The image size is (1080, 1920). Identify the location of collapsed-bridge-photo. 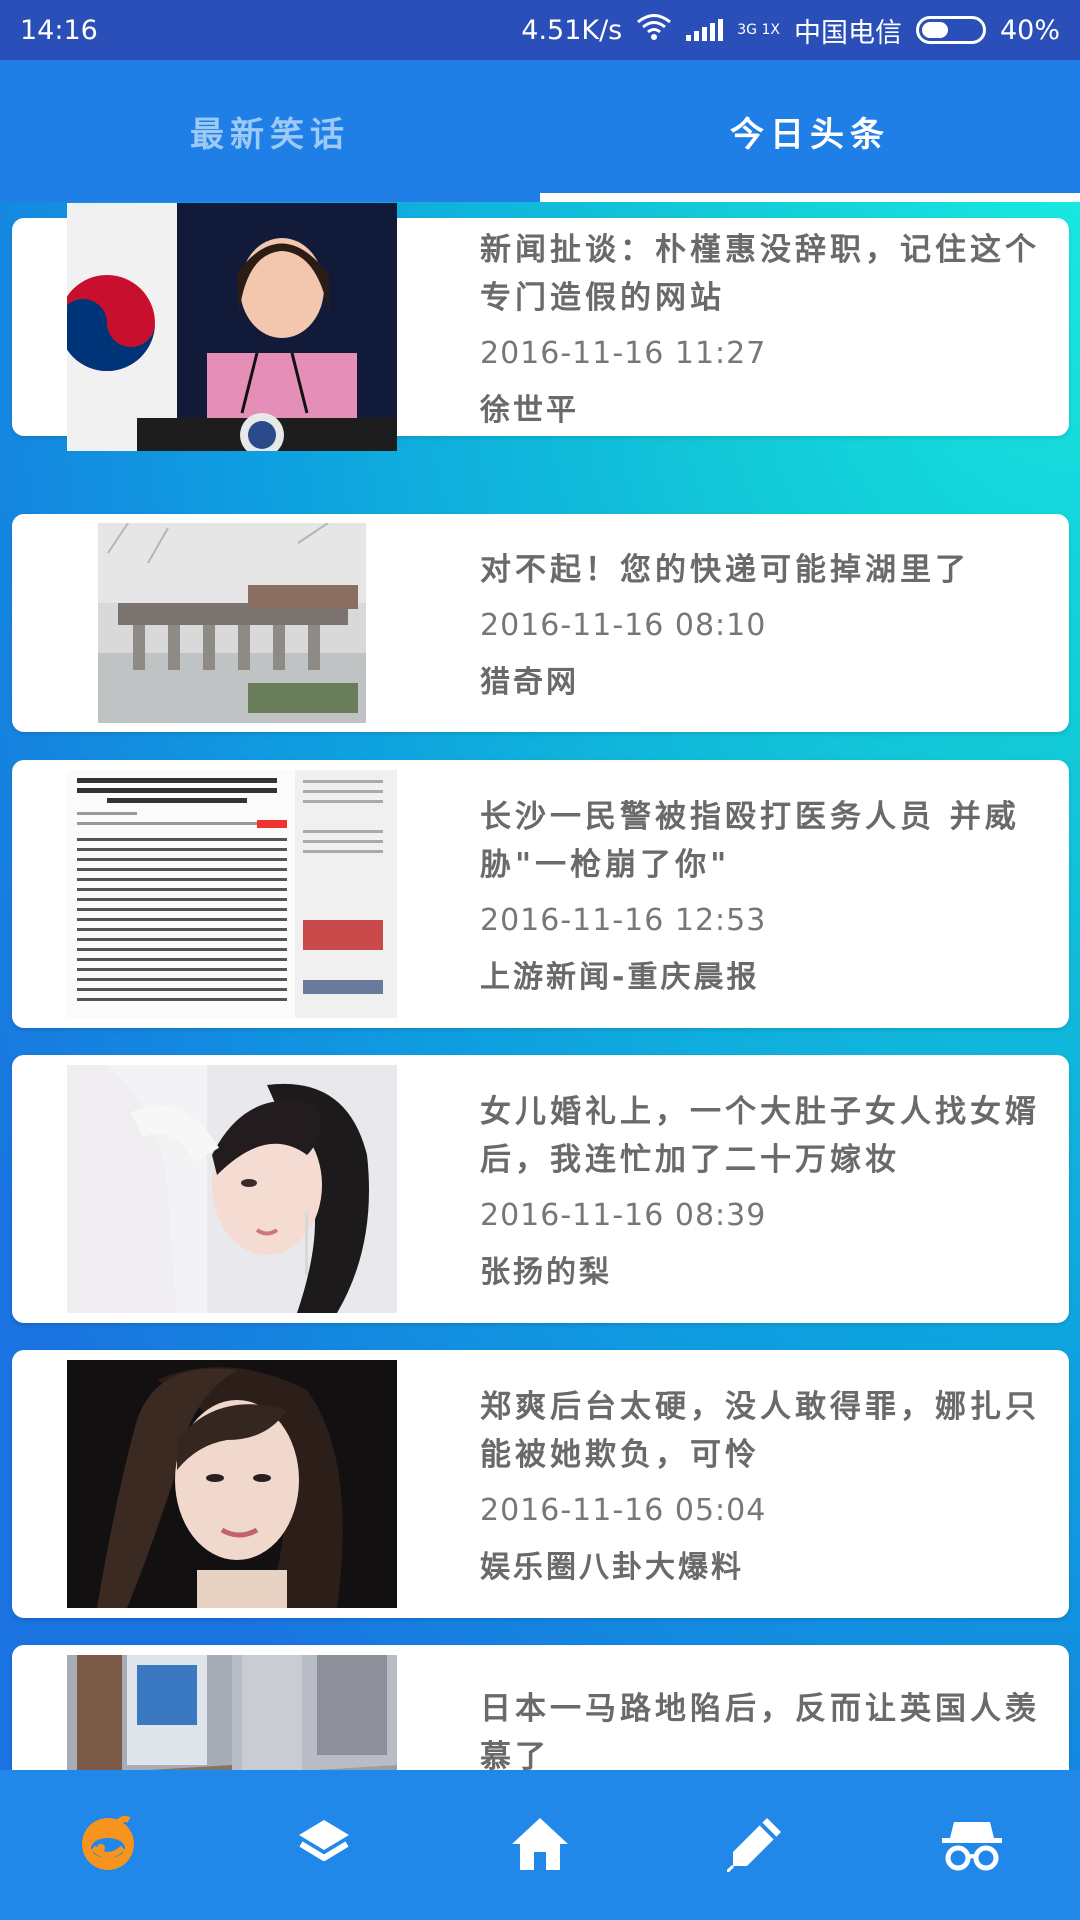
(232, 623).